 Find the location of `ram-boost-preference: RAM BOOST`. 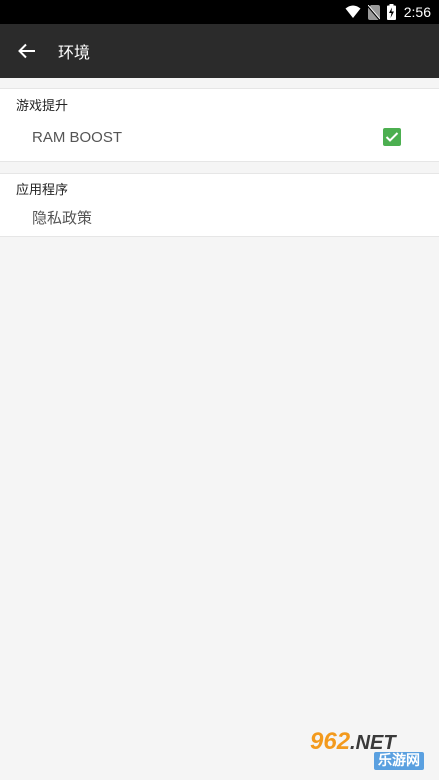

ram-boost-preference: RAM BOOST is located at coordinates (219, 137).